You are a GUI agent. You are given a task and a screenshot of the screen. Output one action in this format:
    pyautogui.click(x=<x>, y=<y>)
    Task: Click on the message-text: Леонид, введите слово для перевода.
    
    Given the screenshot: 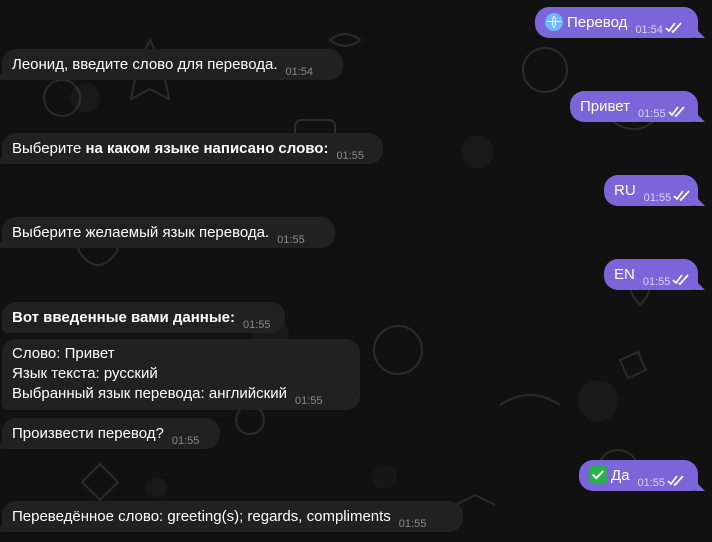 What is the action you would take?
    pyautogui.click(x=145, y=64)
    